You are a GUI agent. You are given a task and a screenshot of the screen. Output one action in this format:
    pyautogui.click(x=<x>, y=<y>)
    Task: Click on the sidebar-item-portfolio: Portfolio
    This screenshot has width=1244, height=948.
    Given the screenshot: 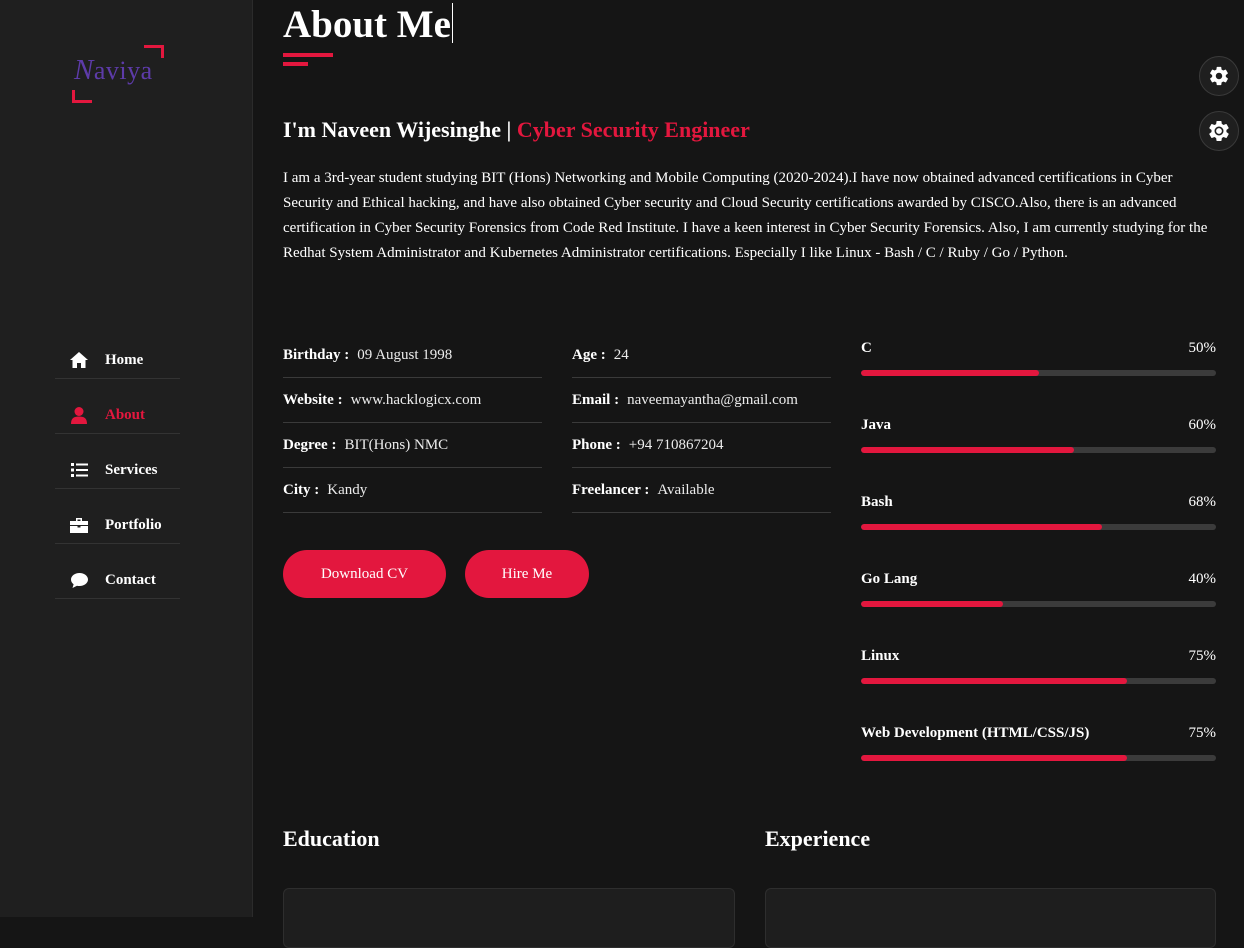 What is the action you would take?
    pyautogui.click(x=117, y=525)
    